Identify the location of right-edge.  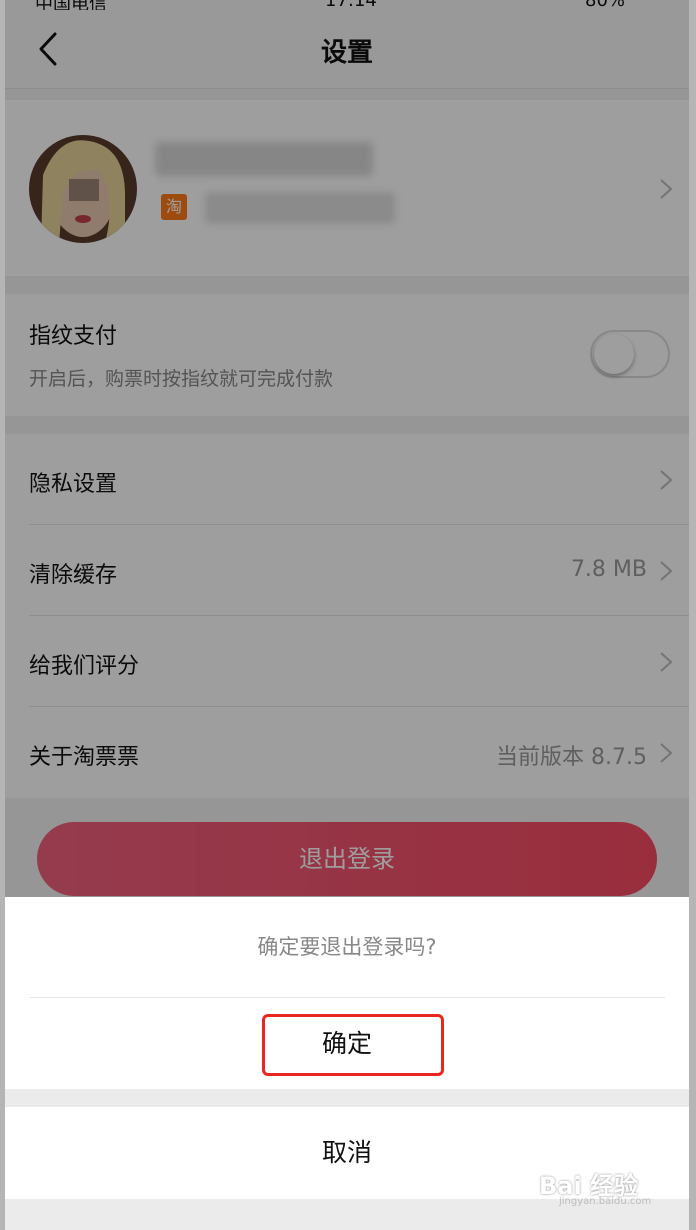
(692, 615).